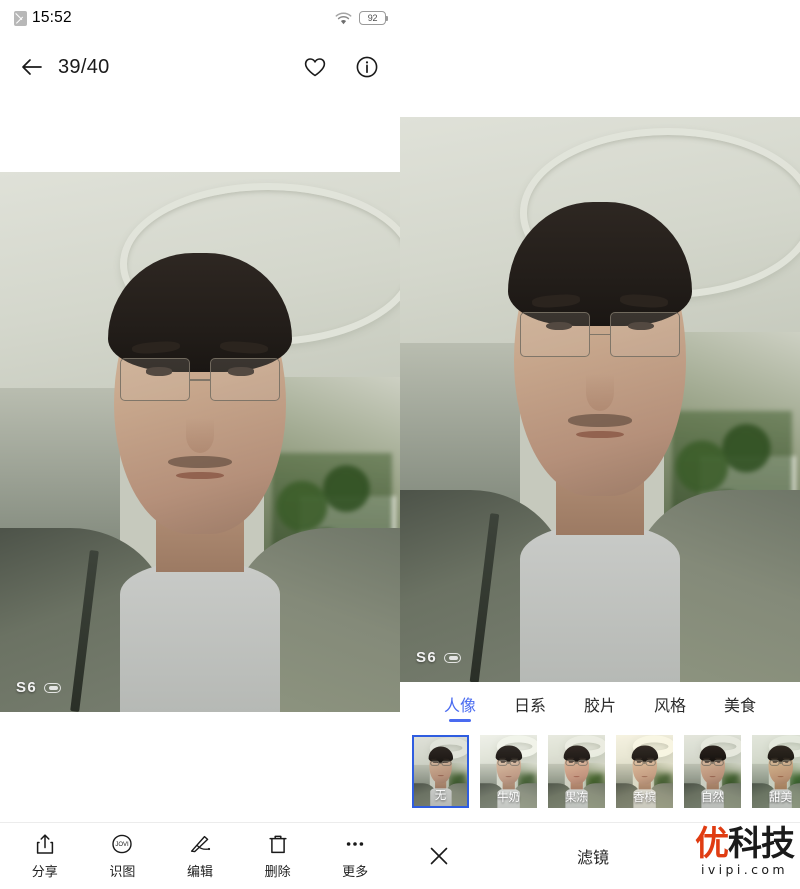  I want to click on viewer-bottom-toolbar: 分享 JOVI 识图 编辑 删除 更多, so click(200, 855).